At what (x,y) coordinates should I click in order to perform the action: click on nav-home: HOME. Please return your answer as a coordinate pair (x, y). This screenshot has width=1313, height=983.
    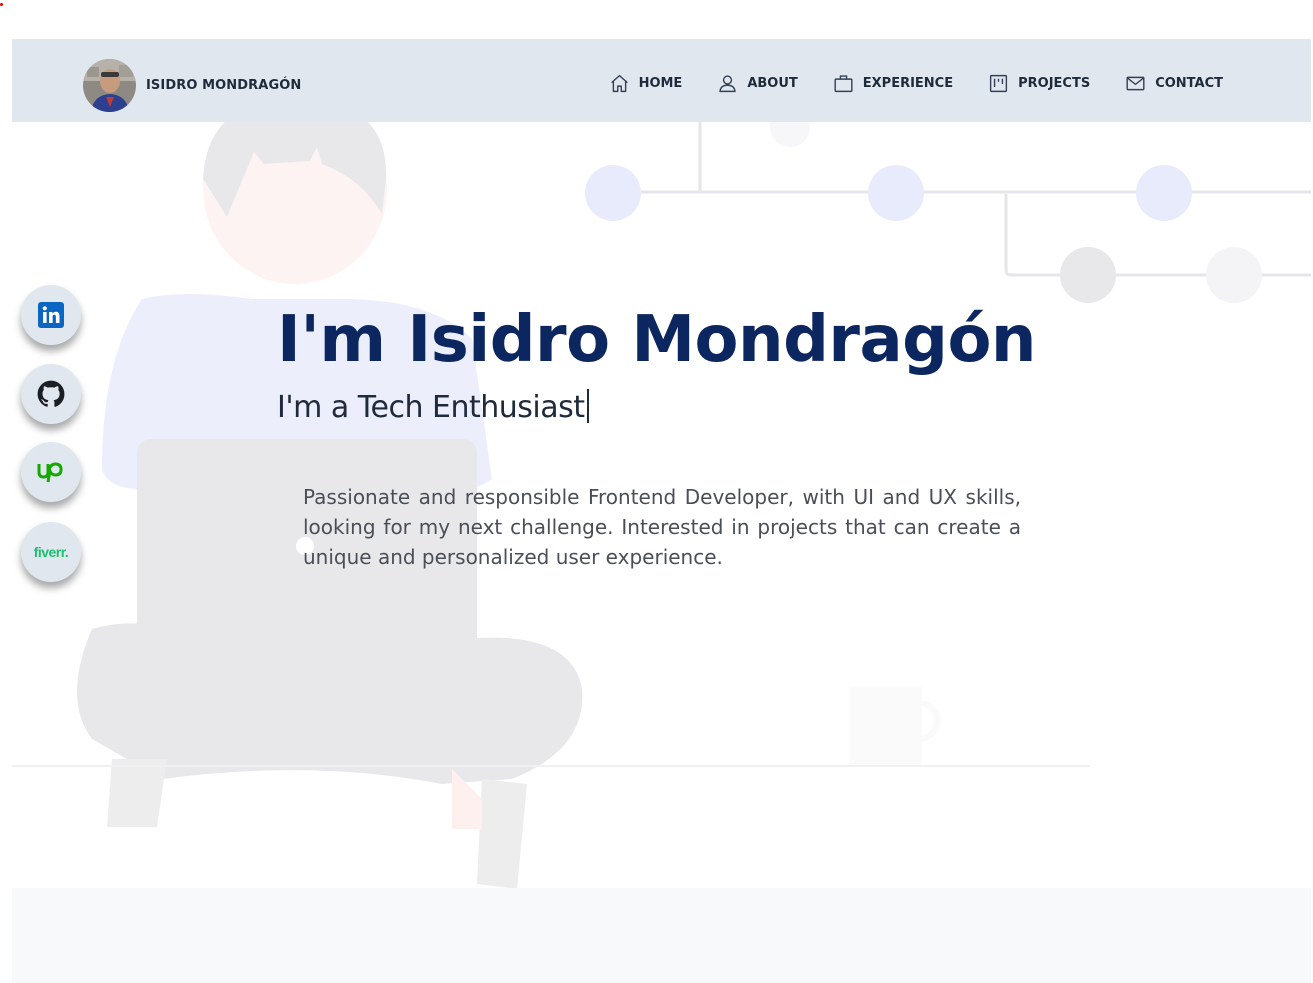
    Looking at the image, I should click on (646, 83).